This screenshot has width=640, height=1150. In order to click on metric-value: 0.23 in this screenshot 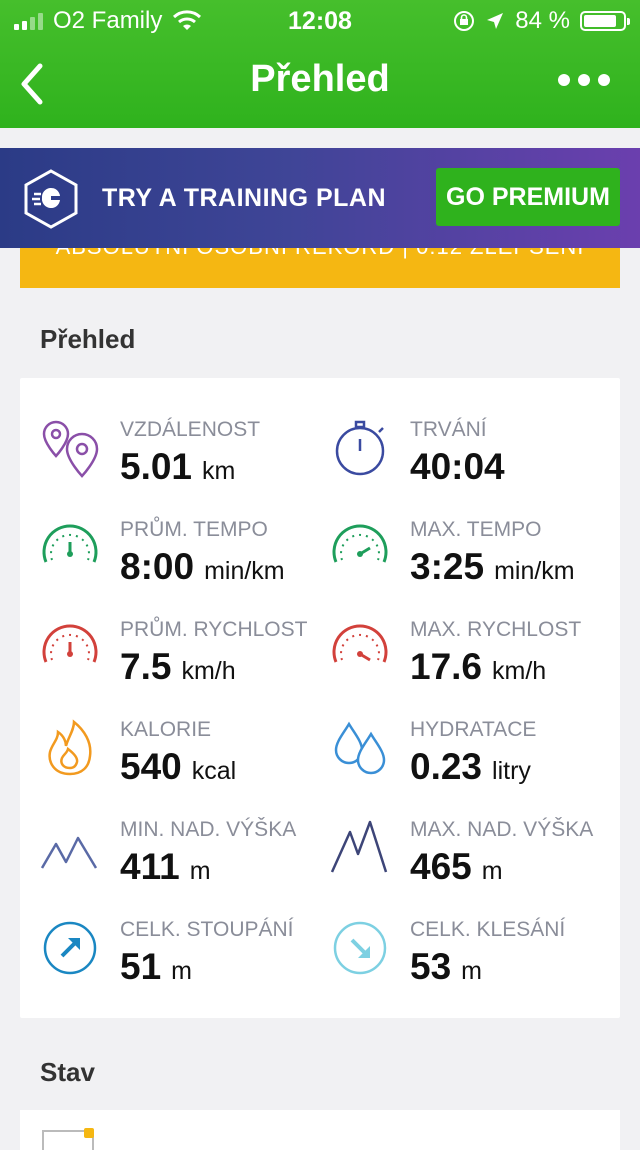, I will do `click(446, 766)`.